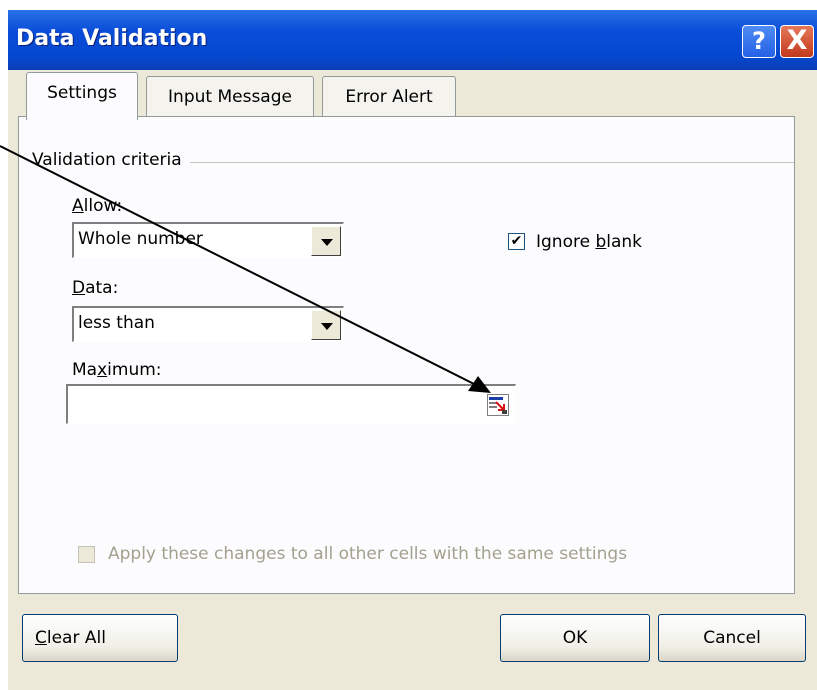 The image size is (817, 690). I want to click on cancel-button: Cancel, so click(732, 638).